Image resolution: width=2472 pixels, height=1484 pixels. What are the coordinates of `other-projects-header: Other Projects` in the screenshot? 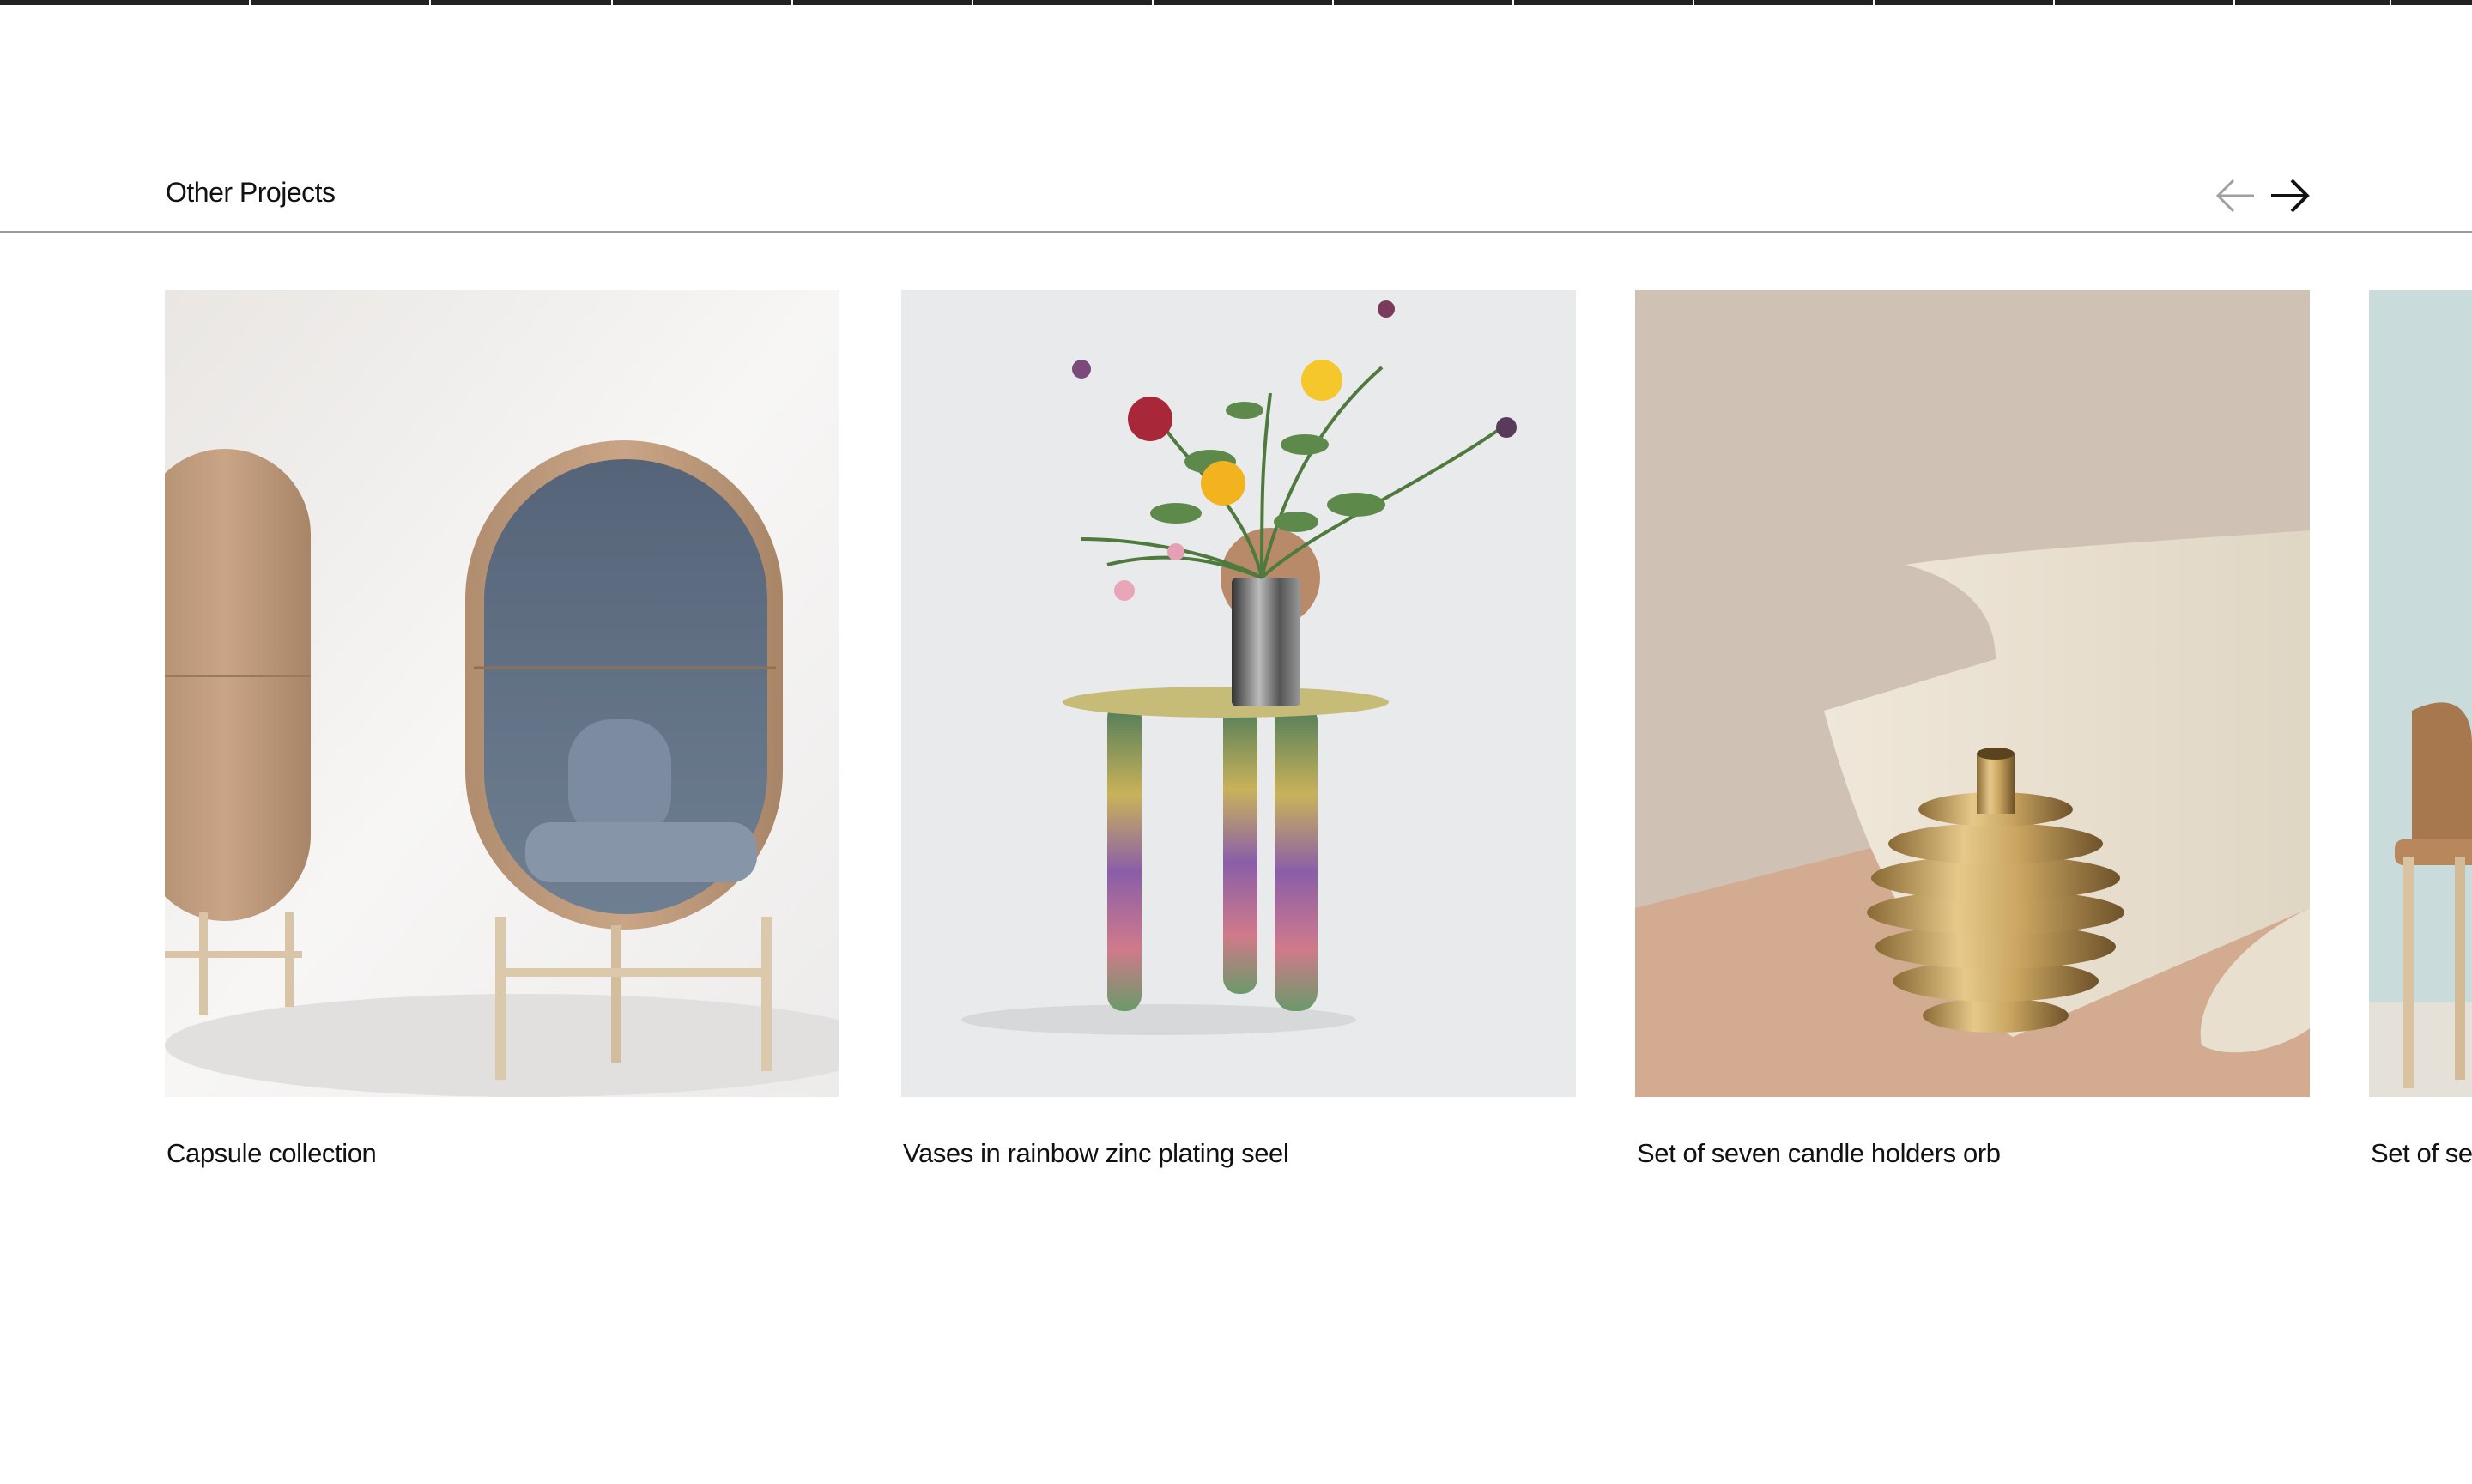 It's located at (1236, 189).